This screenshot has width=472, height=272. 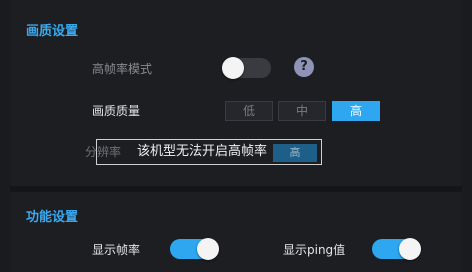 I want to click on high-fps-toggle, so click(x=246, y=68).